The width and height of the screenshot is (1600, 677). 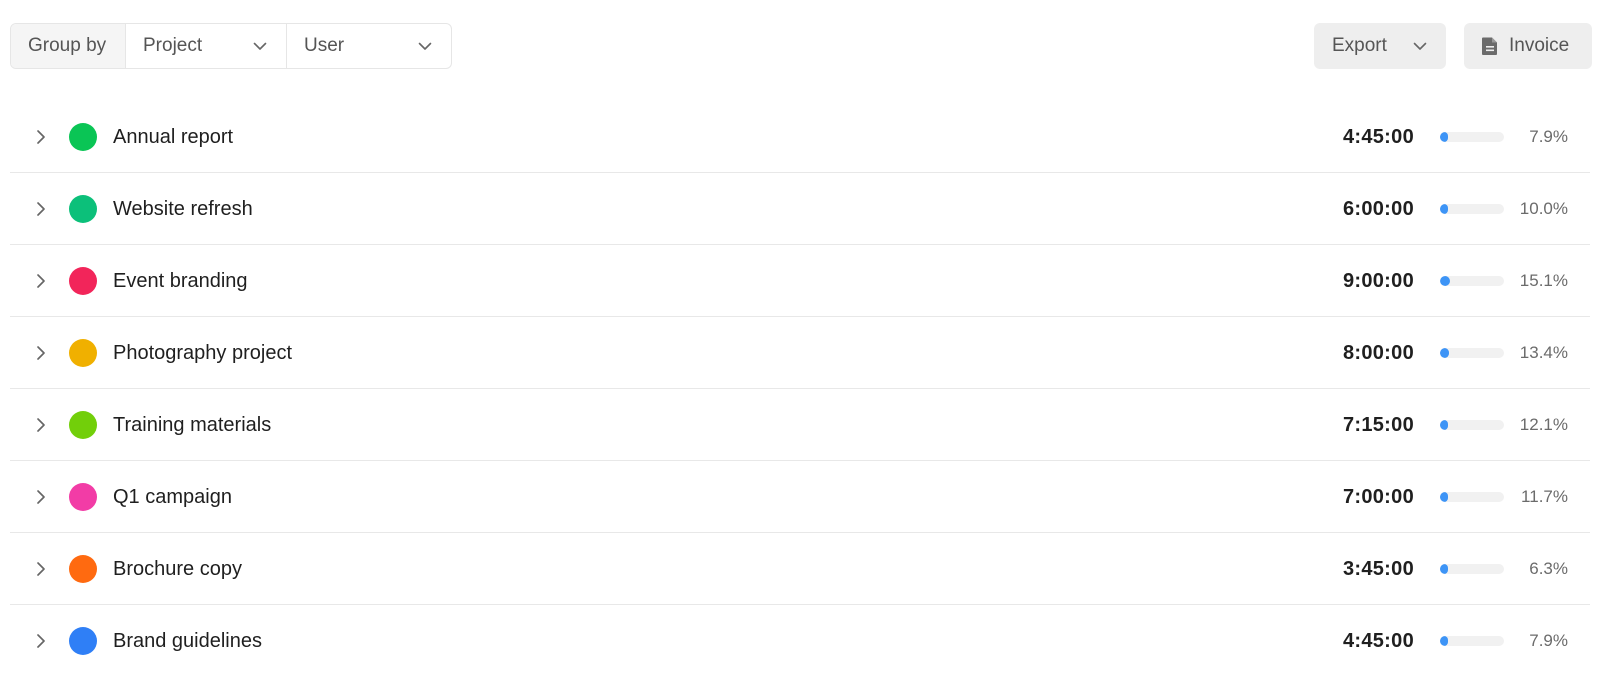 I want to click on project-percent: 12.1%, so click(x=1543, y=424).